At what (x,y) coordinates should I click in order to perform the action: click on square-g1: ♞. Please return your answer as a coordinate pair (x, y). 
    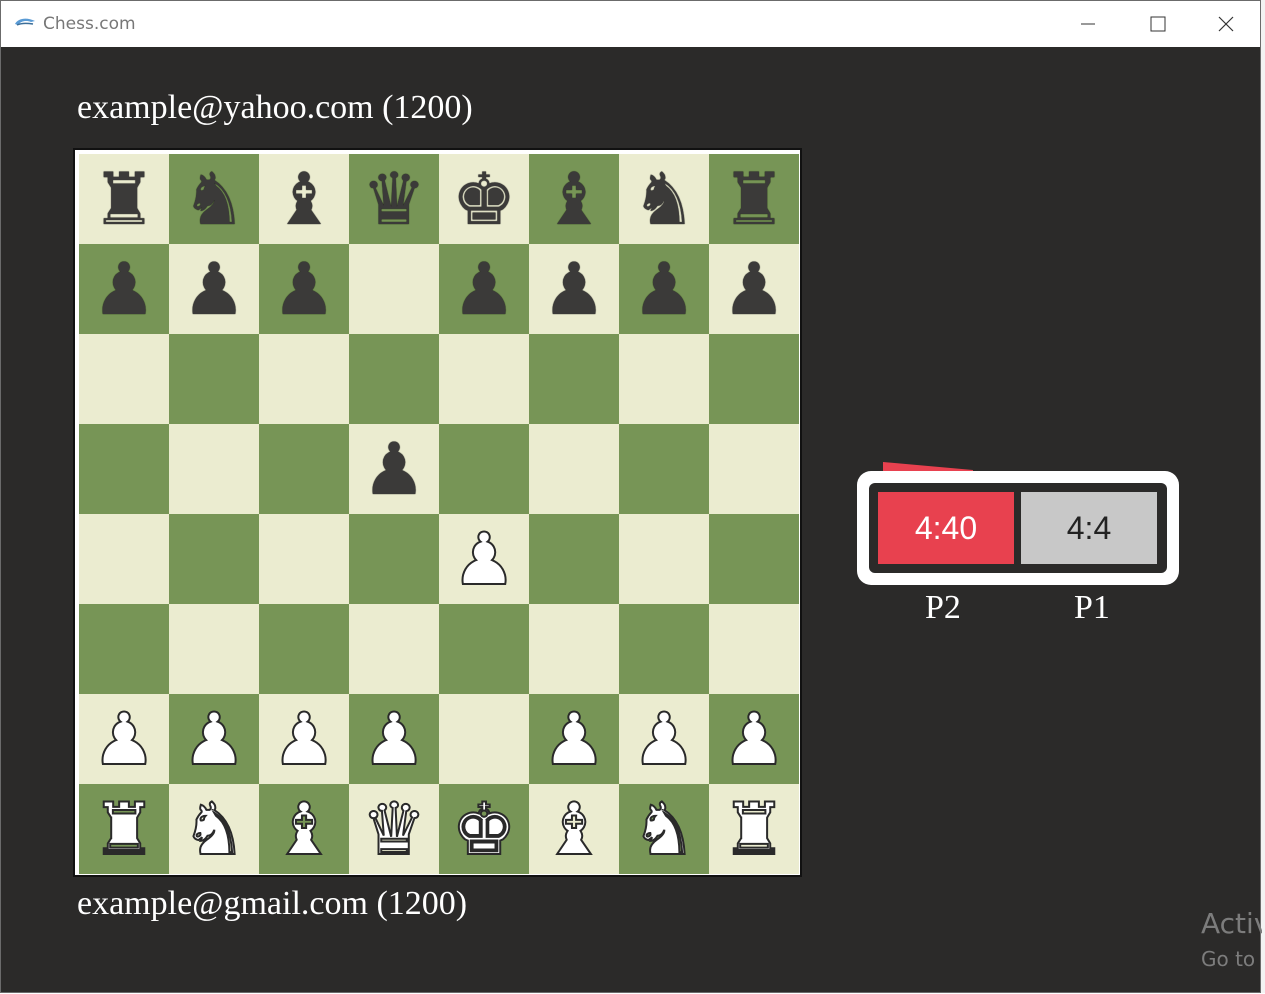
    Looking at the image, I should click on (664, 829).